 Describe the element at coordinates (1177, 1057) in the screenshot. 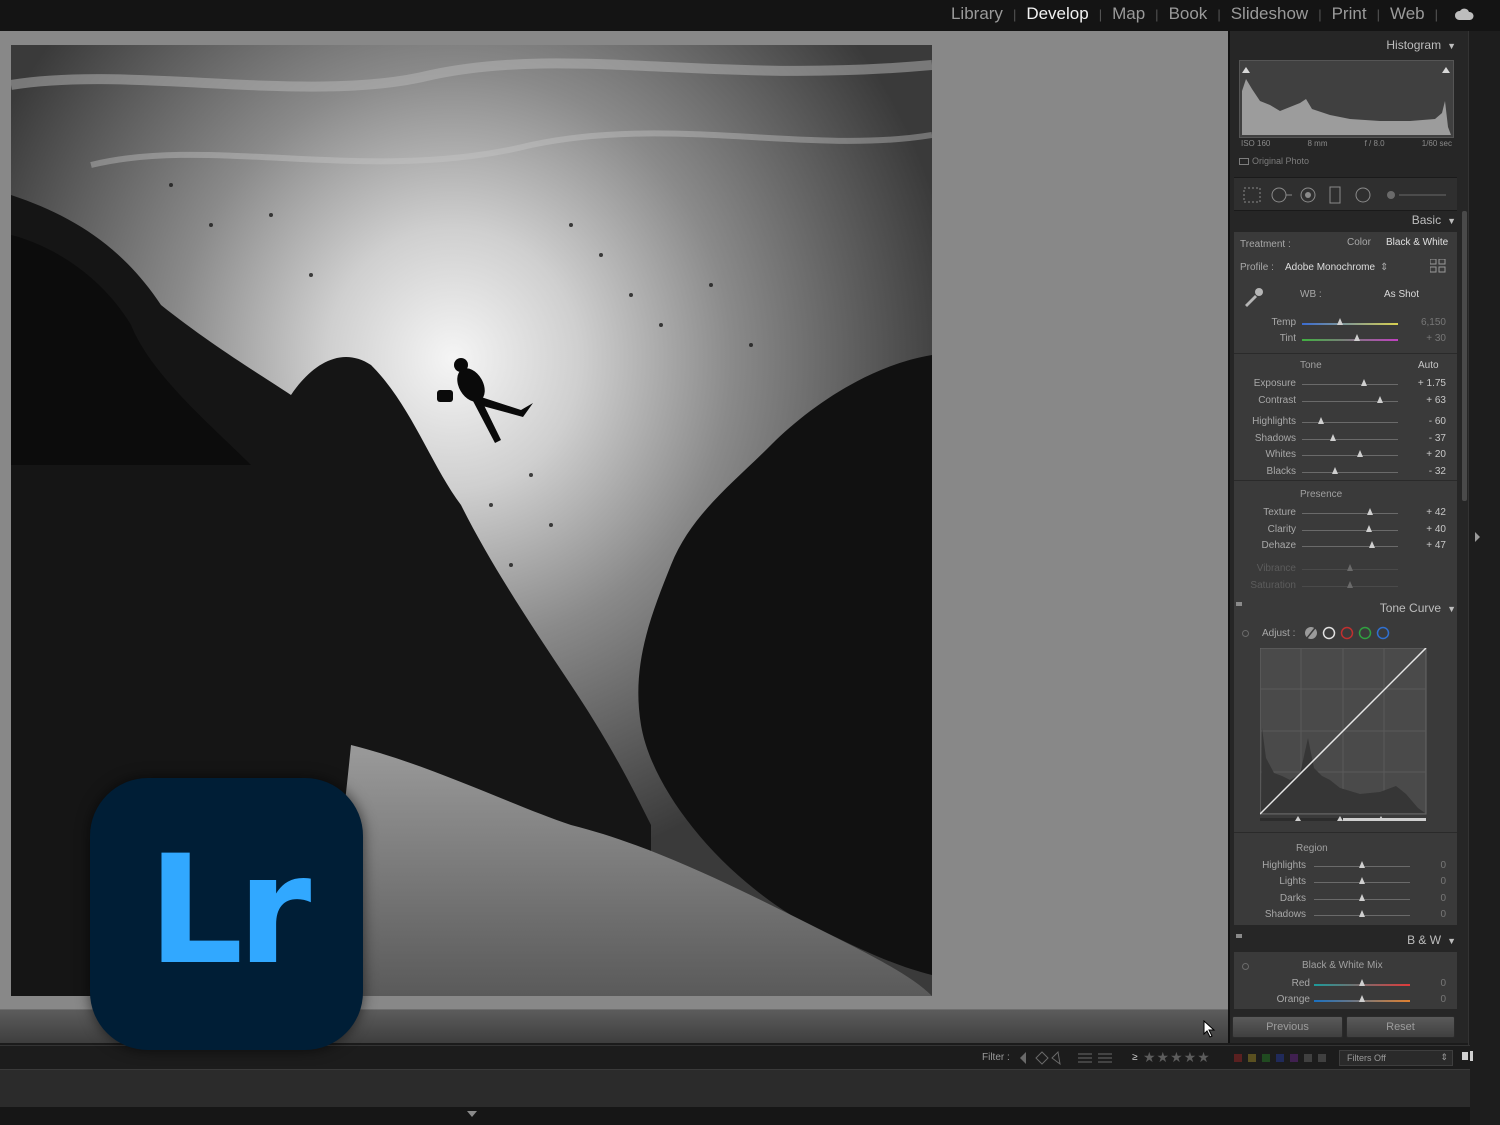

I see `star-rating-filter: ★★★★★` at that location.